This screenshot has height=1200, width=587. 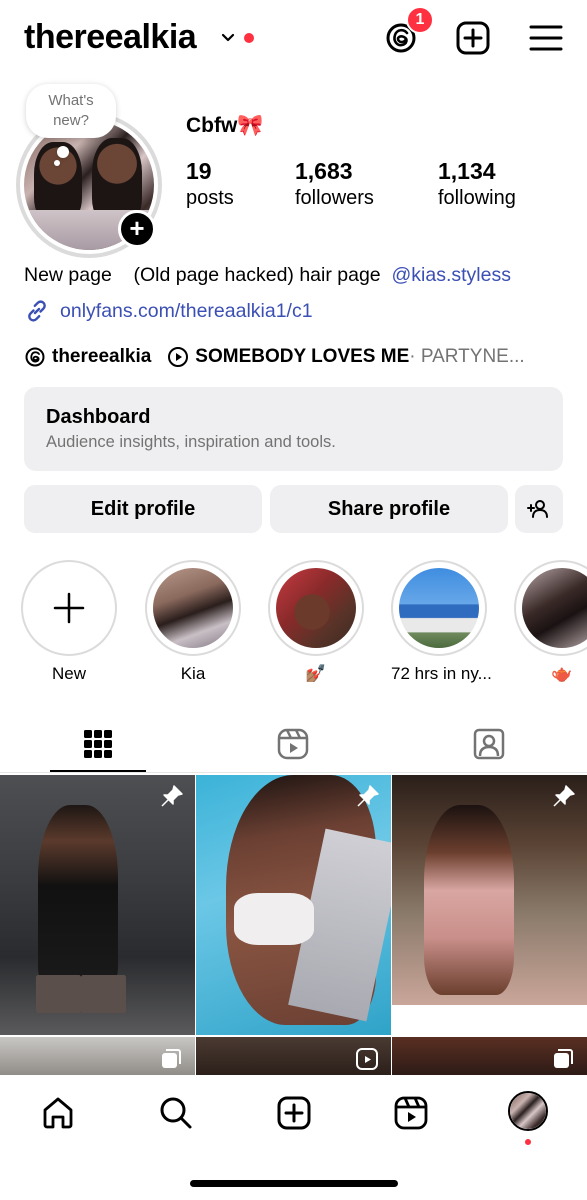 I want to click on highlight-kia: Kia, so click(x=193, y=622).